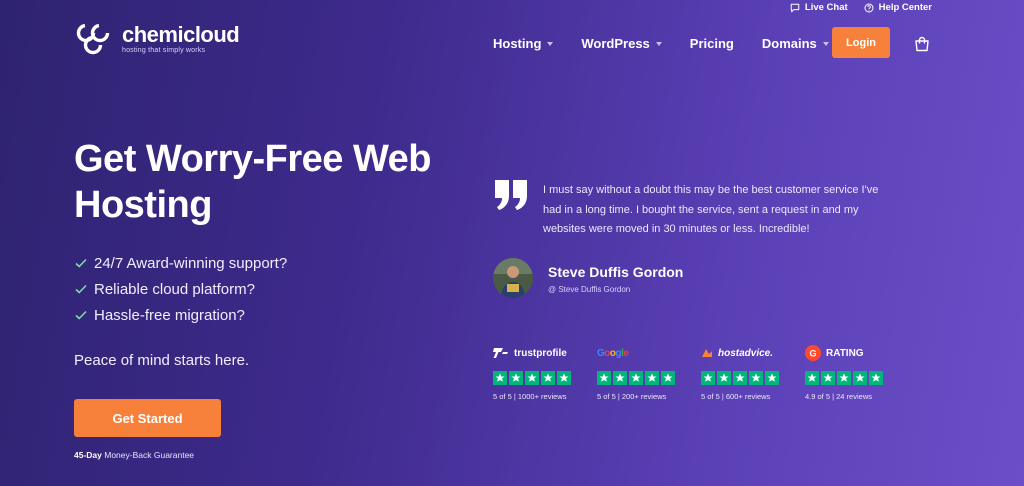 This screenshot has width=1024, height=486. Describe the element at coordinates (93, 39) in the screenshot. I see `logo-mark-icon` at that location.